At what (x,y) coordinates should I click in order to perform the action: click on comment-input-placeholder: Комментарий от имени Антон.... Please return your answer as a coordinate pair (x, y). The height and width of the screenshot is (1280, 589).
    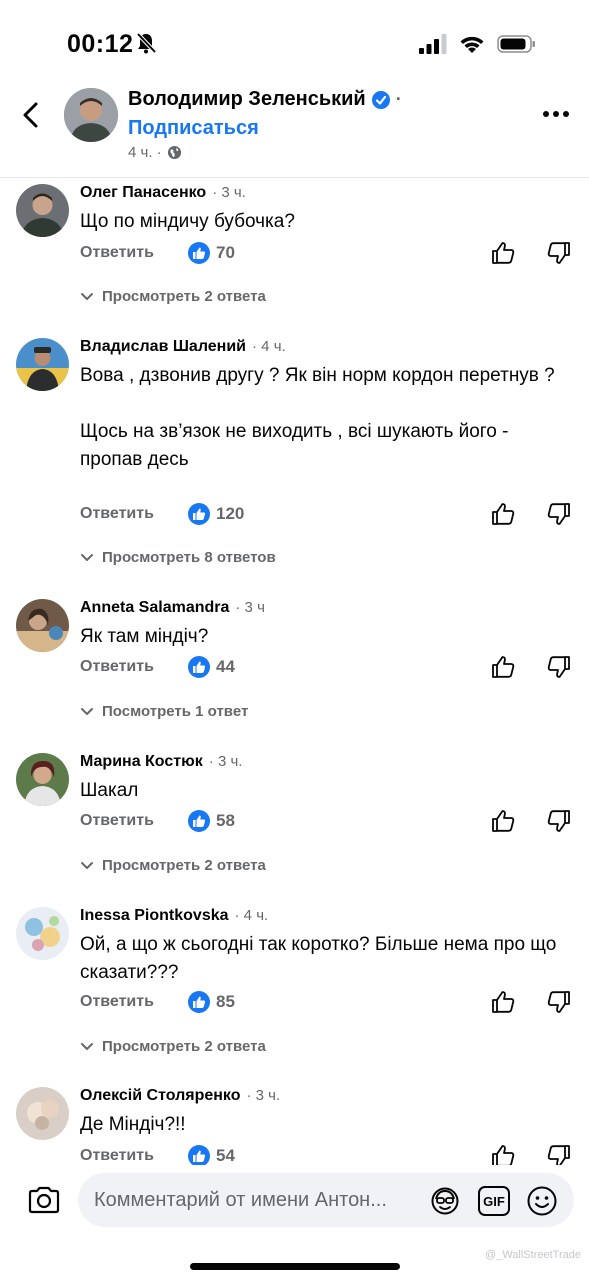
    Looking at the image, I should click on (240, 1200).